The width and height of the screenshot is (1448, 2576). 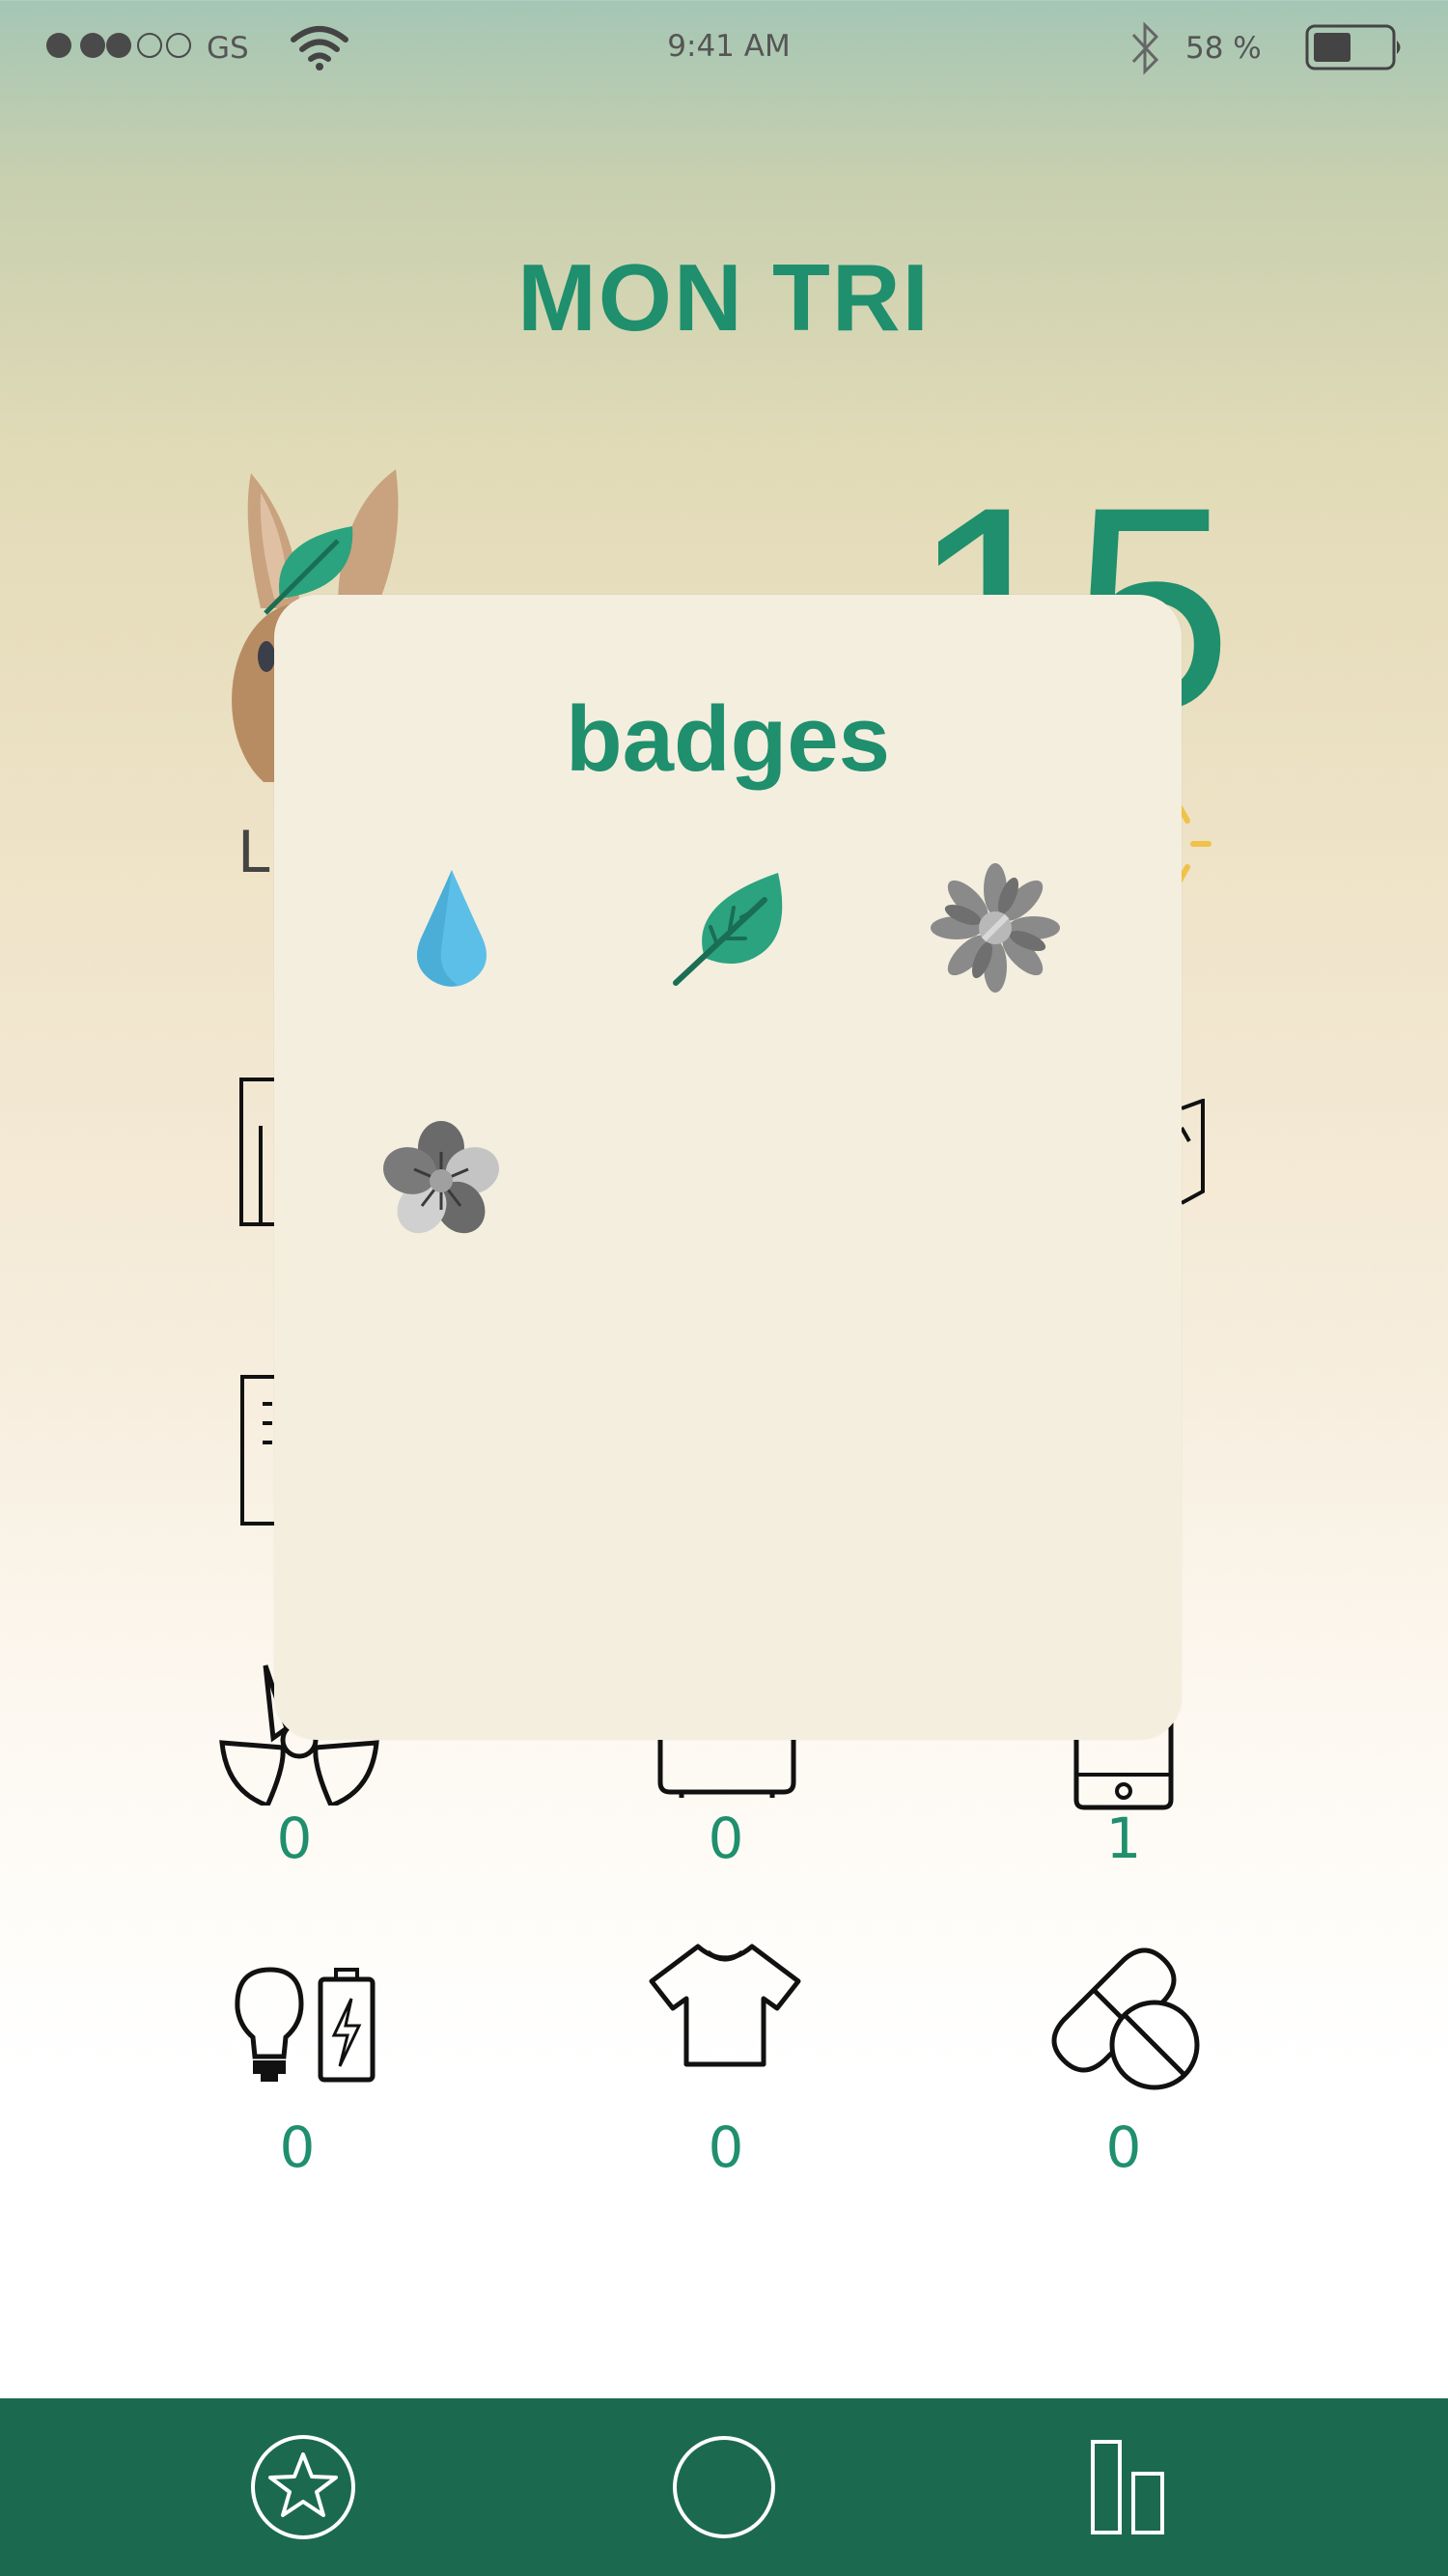 I want to click on bin-icon, so click(x=256, y=1152).